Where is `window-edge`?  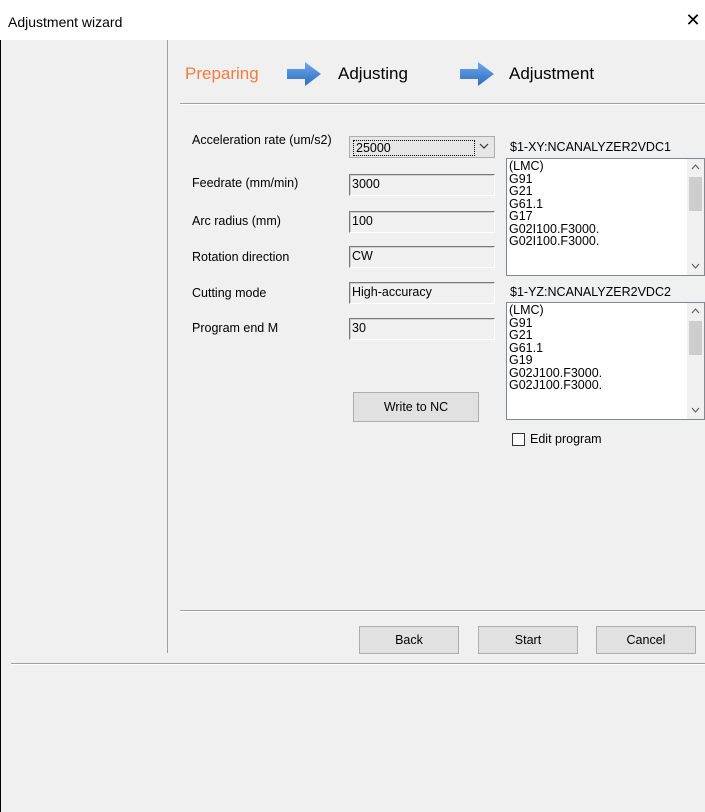 window-edge is located at coordinates (0, 426).